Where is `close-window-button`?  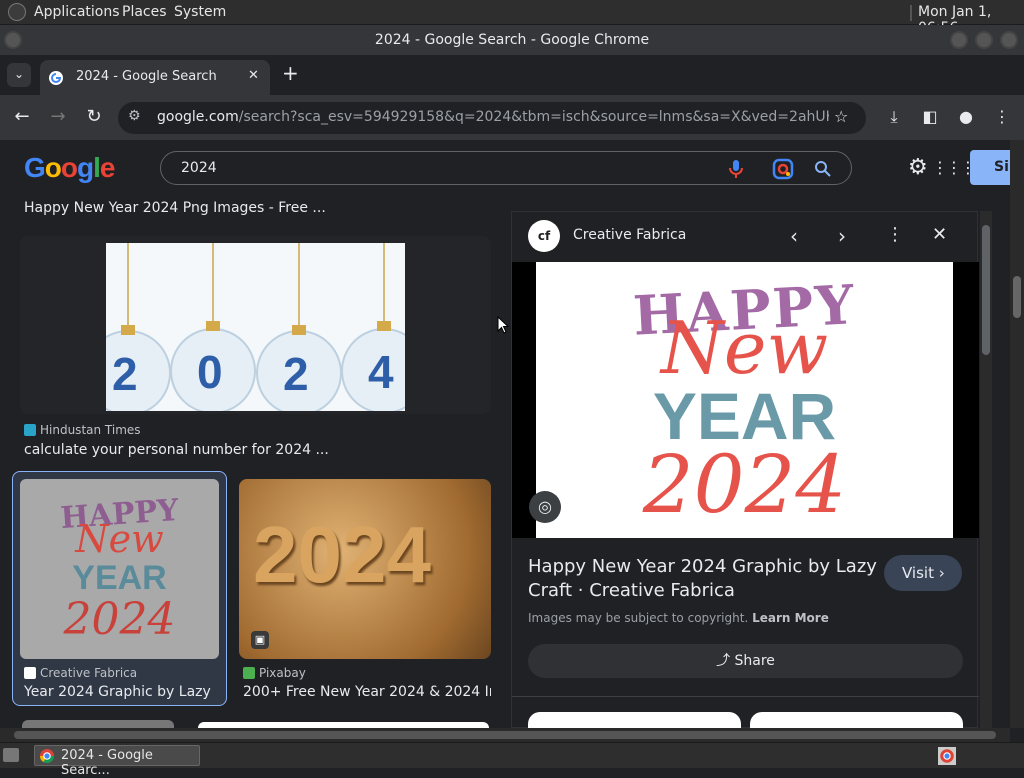 close-window-button is located at coordinates (1009, 40).